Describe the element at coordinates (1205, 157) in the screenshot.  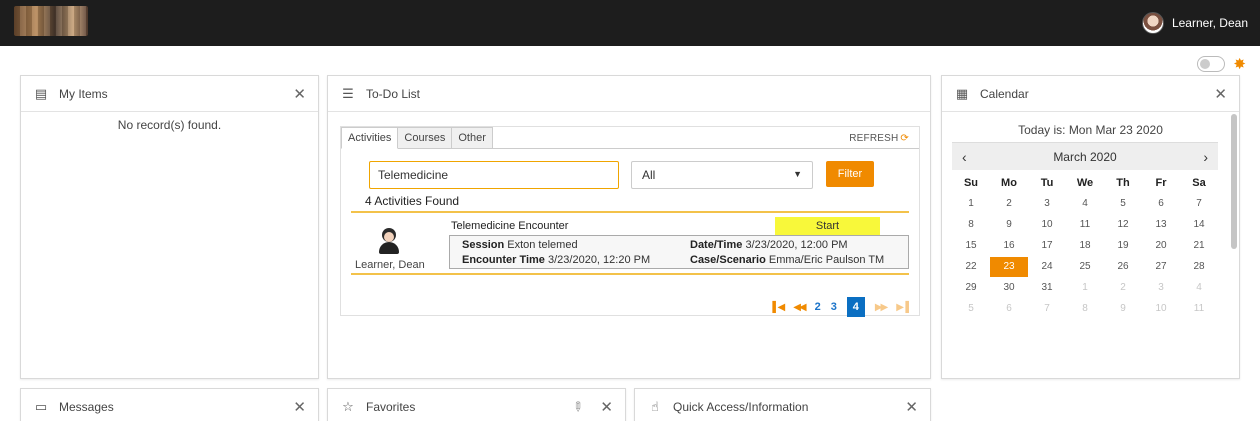
I see `chevron-right-icon: ›` at that location.